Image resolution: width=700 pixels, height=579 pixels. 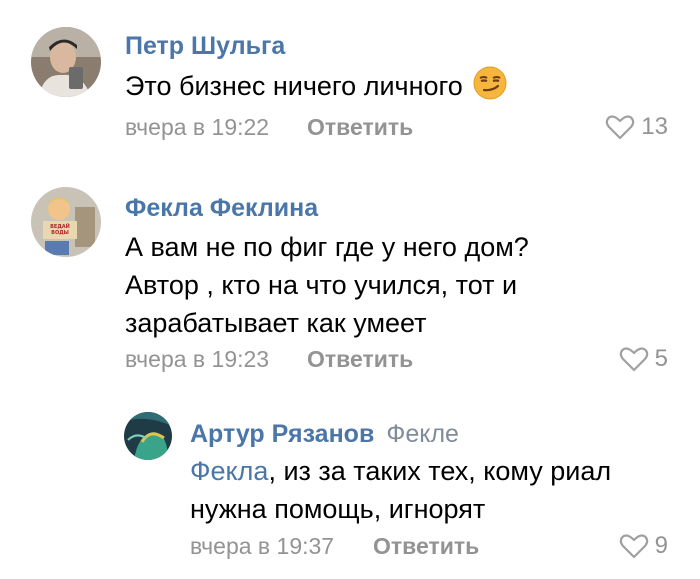 I want to click on like-button: 9, so click(x=643, y=546).